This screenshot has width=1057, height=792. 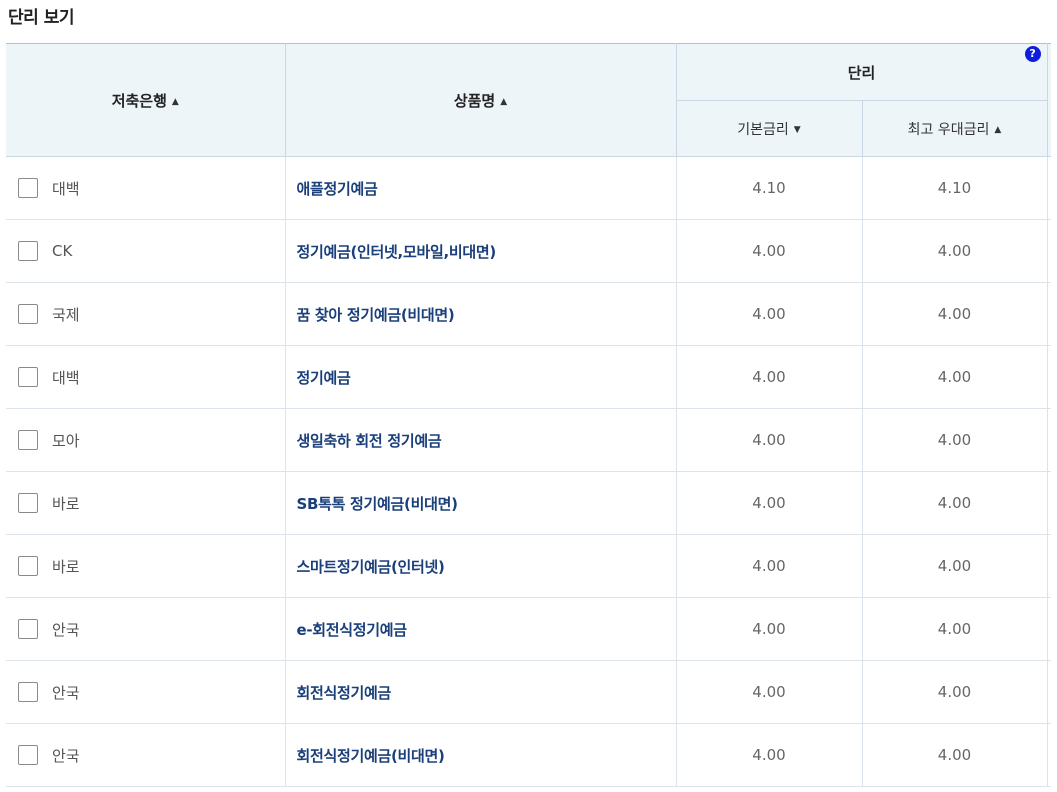 I want to click on help-icon: ?, so click(x=1032, y=54).